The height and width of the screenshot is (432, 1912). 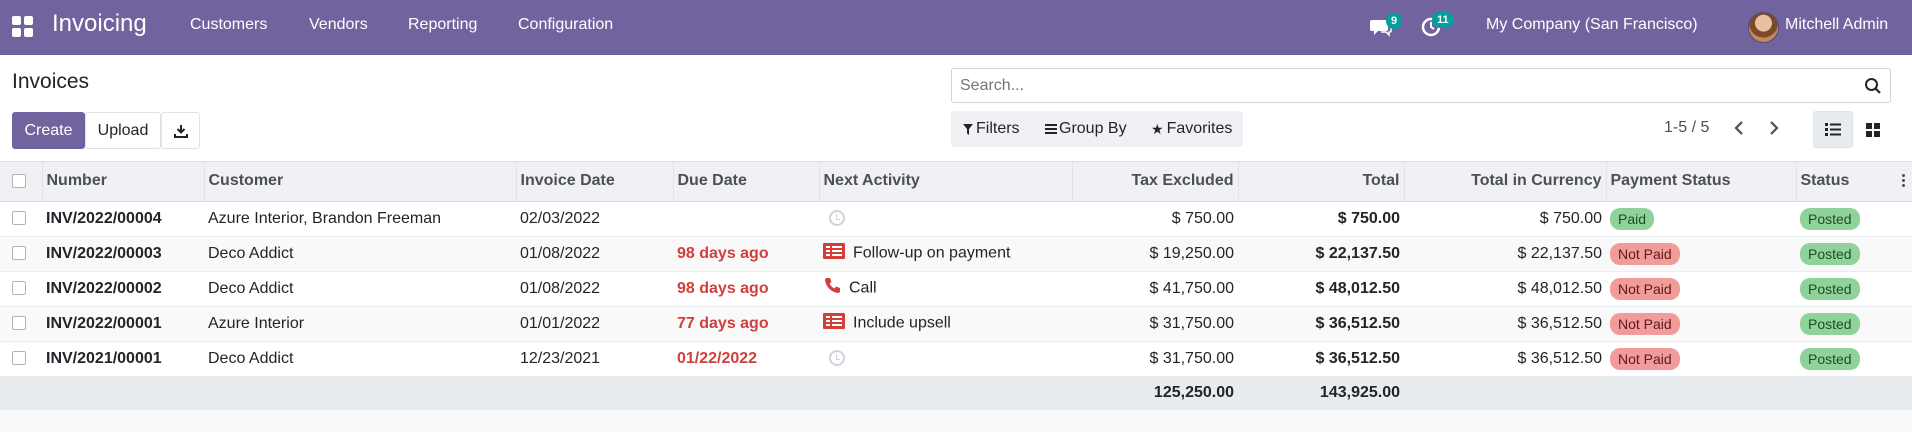 What do you see at coordinates (1321, 254) in the screenshot?
I see `cell-total: $ 22,137.50` at bounding box center [1321, 254].